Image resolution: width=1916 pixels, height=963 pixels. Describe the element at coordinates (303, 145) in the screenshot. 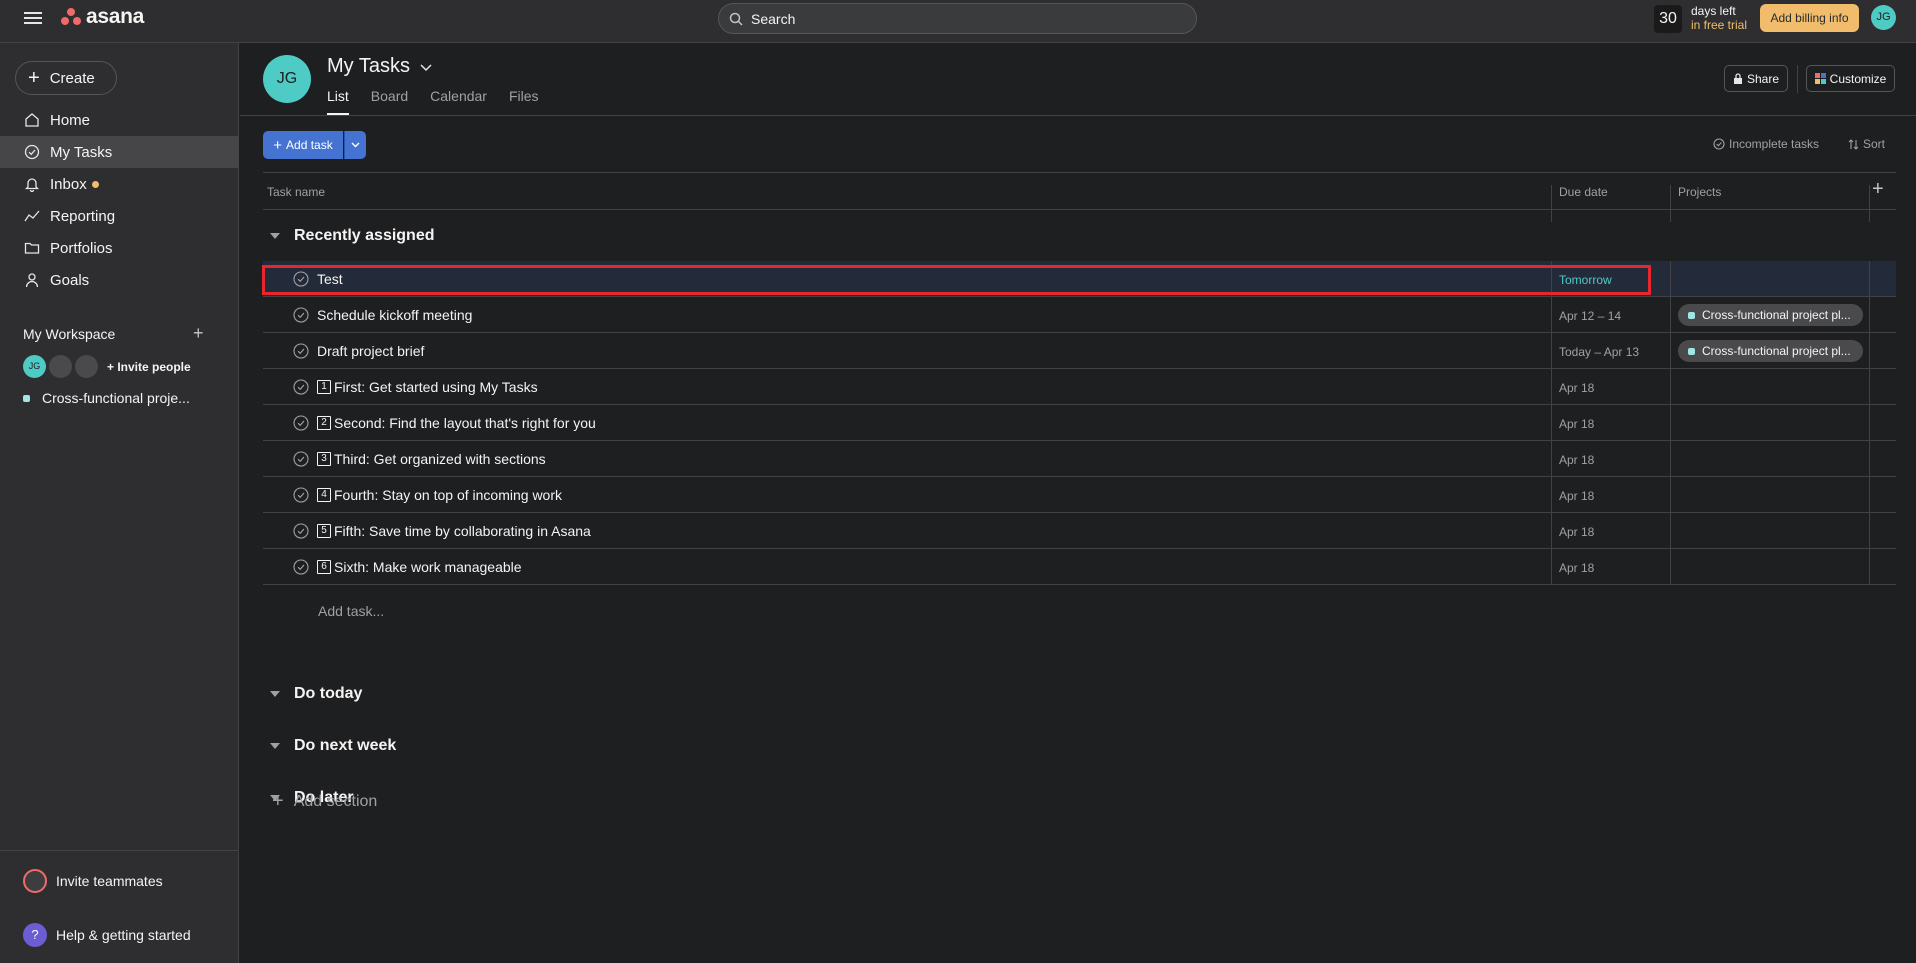

I see `add-task-button: + Add task` at that location.